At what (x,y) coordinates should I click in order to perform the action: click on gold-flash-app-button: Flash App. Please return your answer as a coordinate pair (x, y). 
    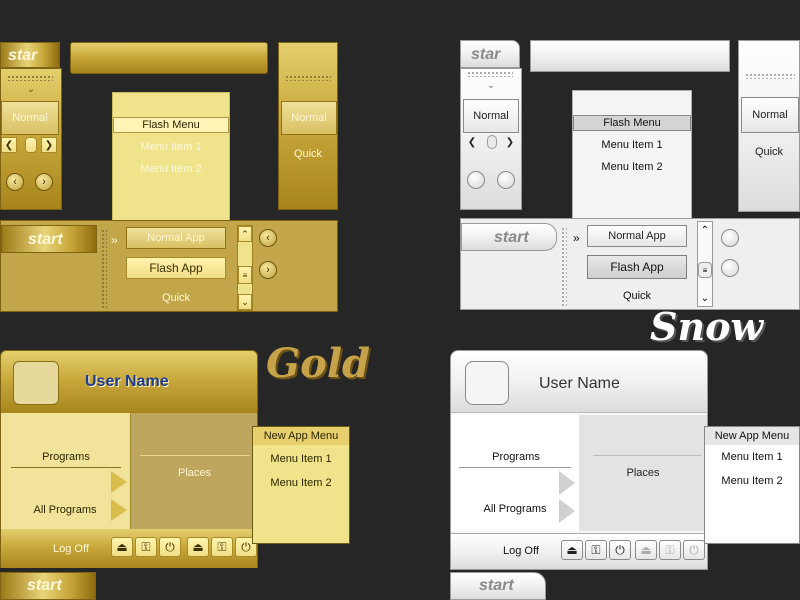
    Looking at the image, I should click on (176, 268).